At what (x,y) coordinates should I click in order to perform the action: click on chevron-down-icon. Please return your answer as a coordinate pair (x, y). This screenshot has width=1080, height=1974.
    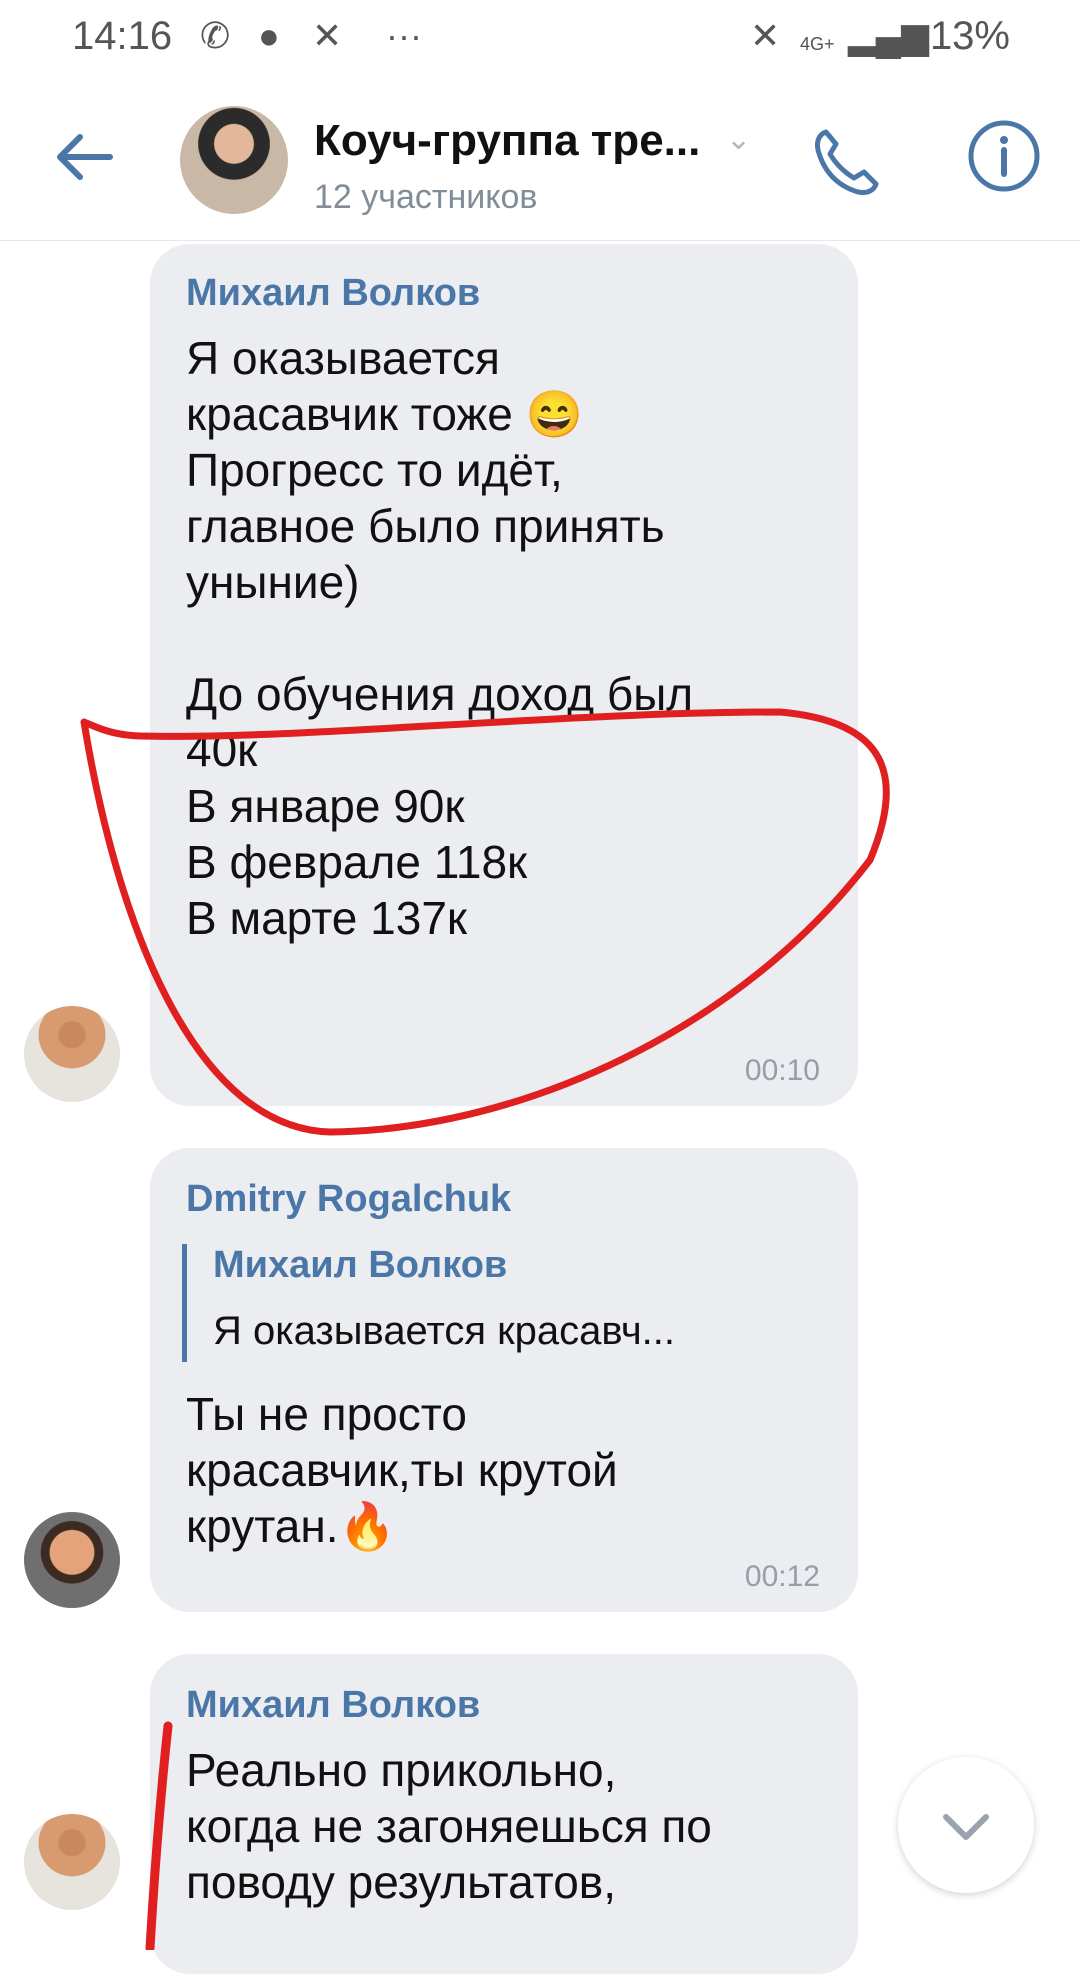
    Looking at the image, I should click on (966, 1827).